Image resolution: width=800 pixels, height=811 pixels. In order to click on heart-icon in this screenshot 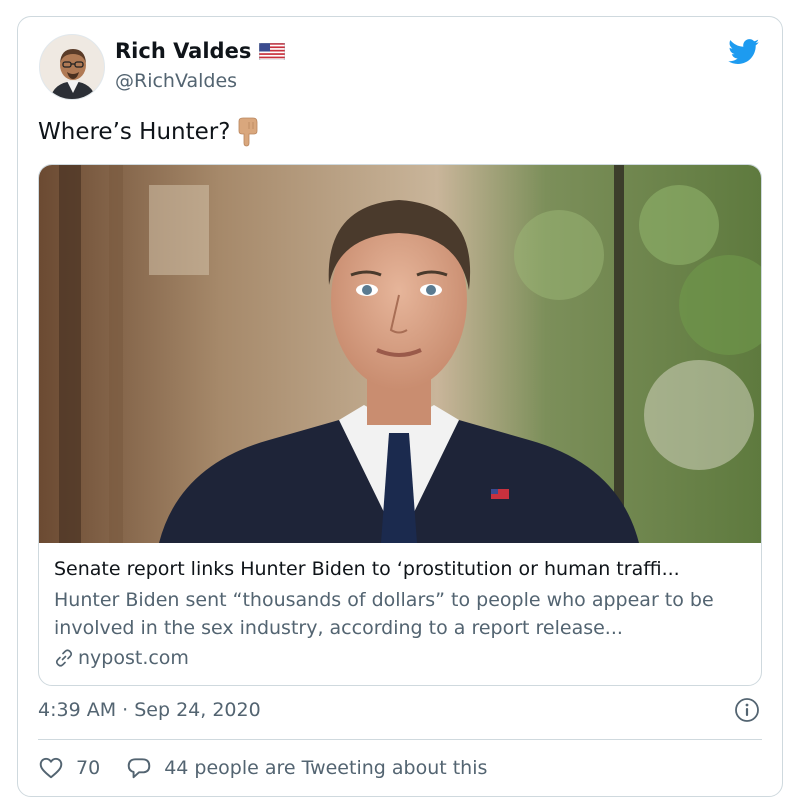, I will do `click(51, 768)`.